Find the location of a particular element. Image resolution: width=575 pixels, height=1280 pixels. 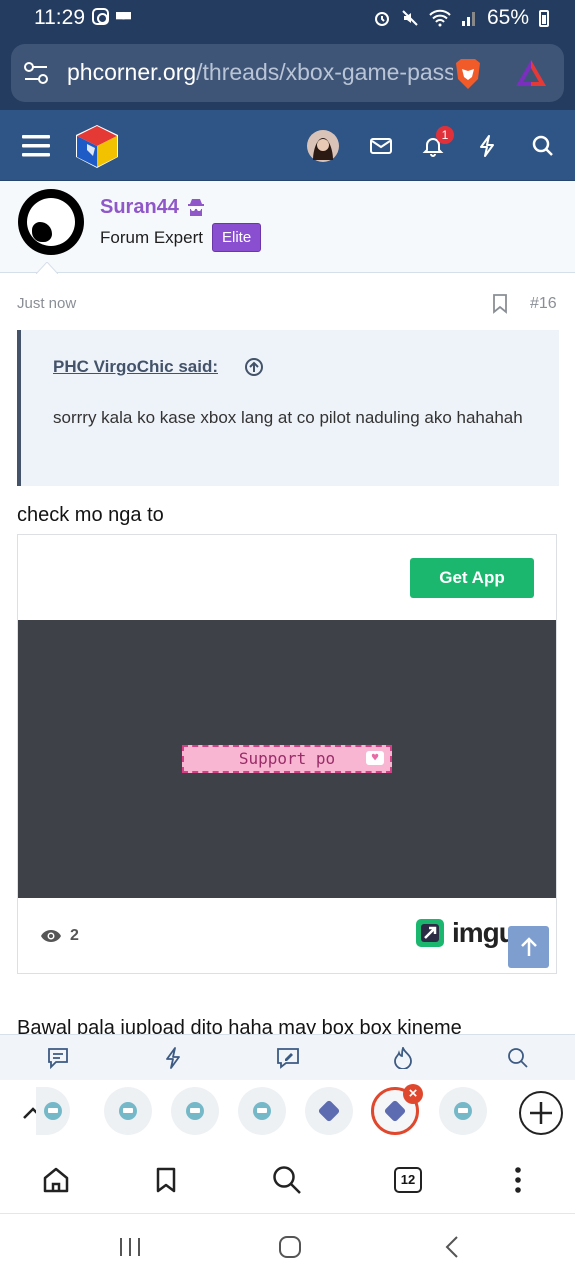

more-vertical-icon is located at coordinates (518, 1180).